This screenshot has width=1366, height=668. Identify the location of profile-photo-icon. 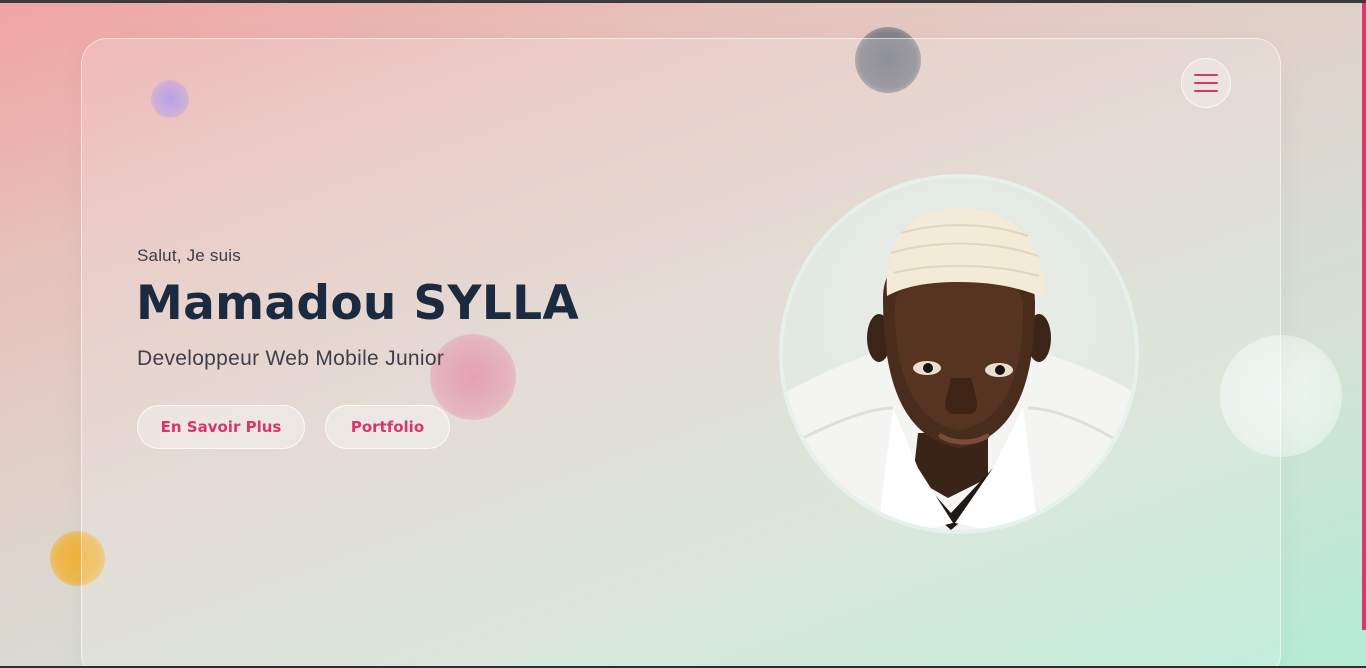
(959, 354).